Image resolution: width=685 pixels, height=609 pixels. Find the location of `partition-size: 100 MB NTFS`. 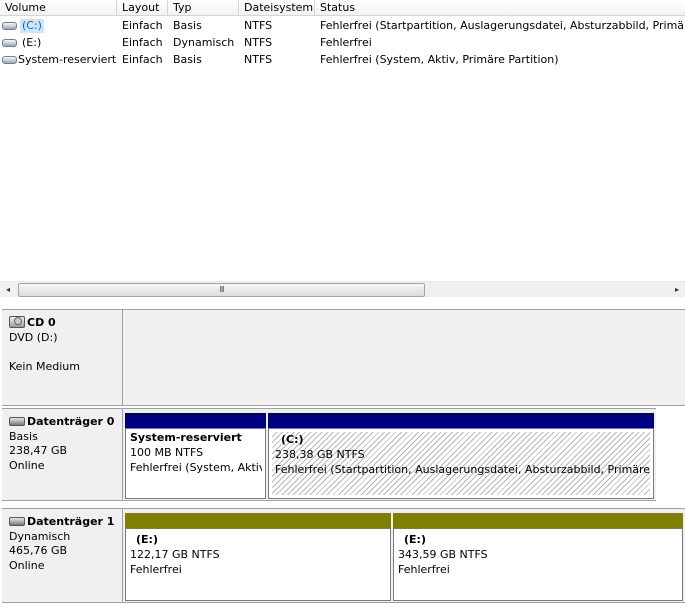

partition-size: 100 MB NTFS is located at coordinates (167, 452).